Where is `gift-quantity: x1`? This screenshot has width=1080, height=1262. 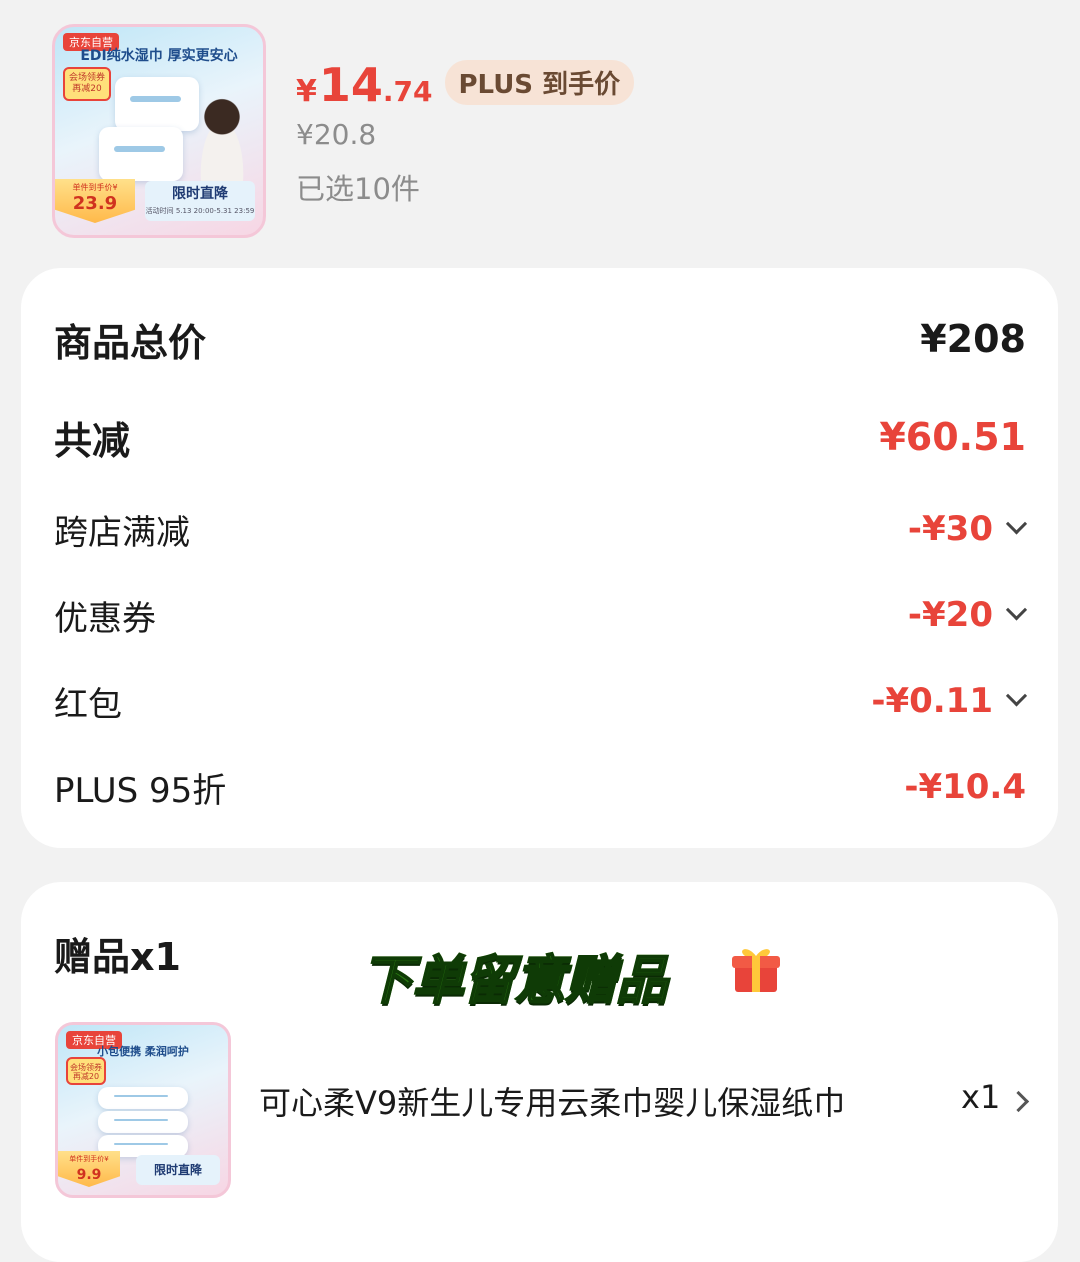
gift-quantity: x1 is located at coordinates (981, 1097).